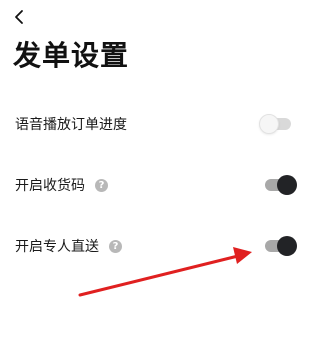 The image size is (323, 341). What do you see at coordinates (71, 125) in the screenshot?
I see `setting-label: 语音播放订单进度` at bounding box center [71, 125].